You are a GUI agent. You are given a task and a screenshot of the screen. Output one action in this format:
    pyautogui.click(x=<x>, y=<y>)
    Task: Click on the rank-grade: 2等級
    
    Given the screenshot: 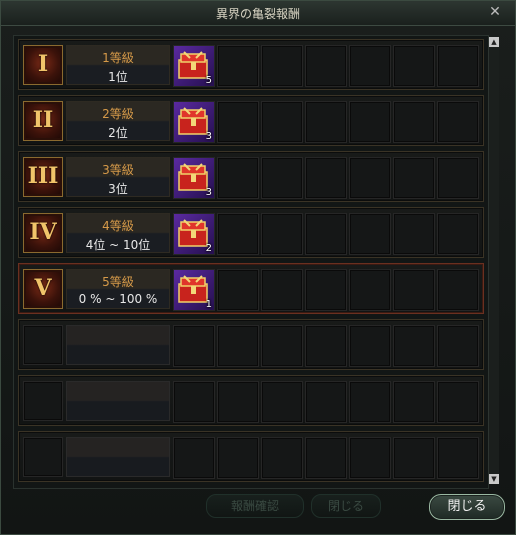 What is the action you would take?
    pyautogui.click(x=118, y=114)
    